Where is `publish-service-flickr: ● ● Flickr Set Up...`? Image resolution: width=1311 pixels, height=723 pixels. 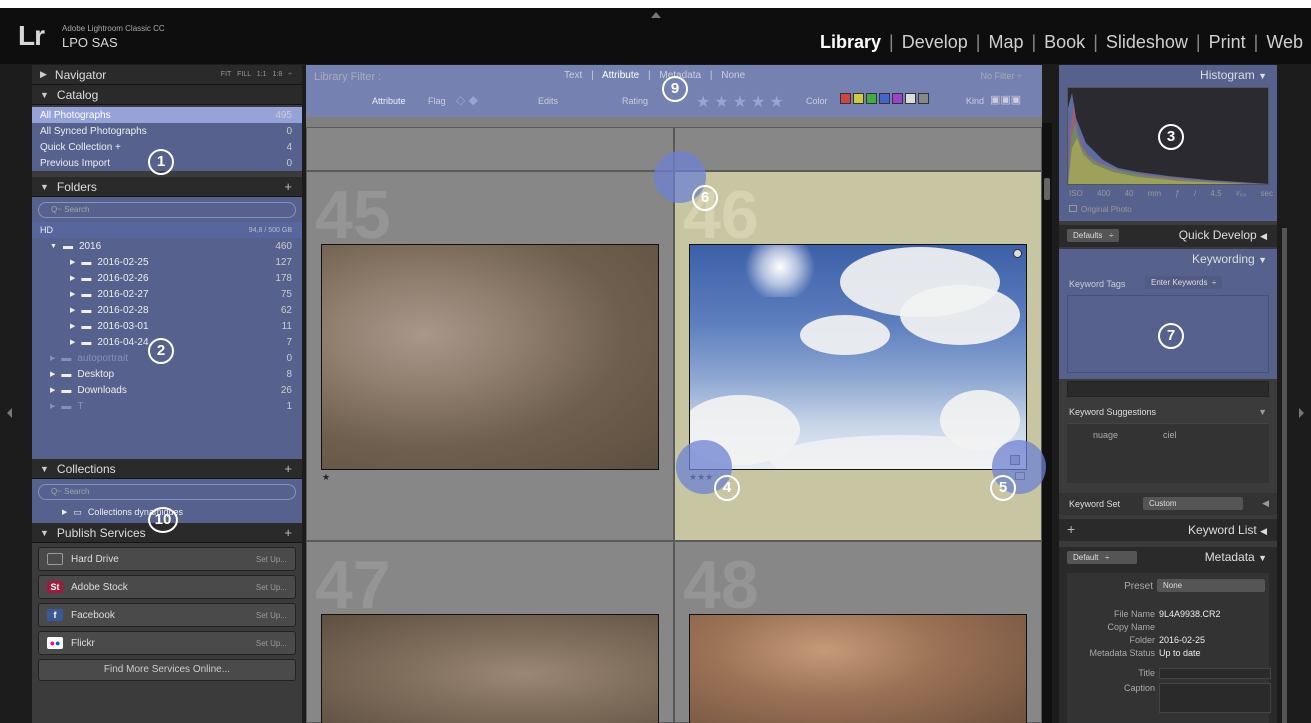 publish-service-flickr: ● ● Flickr Set Up... is located at coordinates (167, 643).